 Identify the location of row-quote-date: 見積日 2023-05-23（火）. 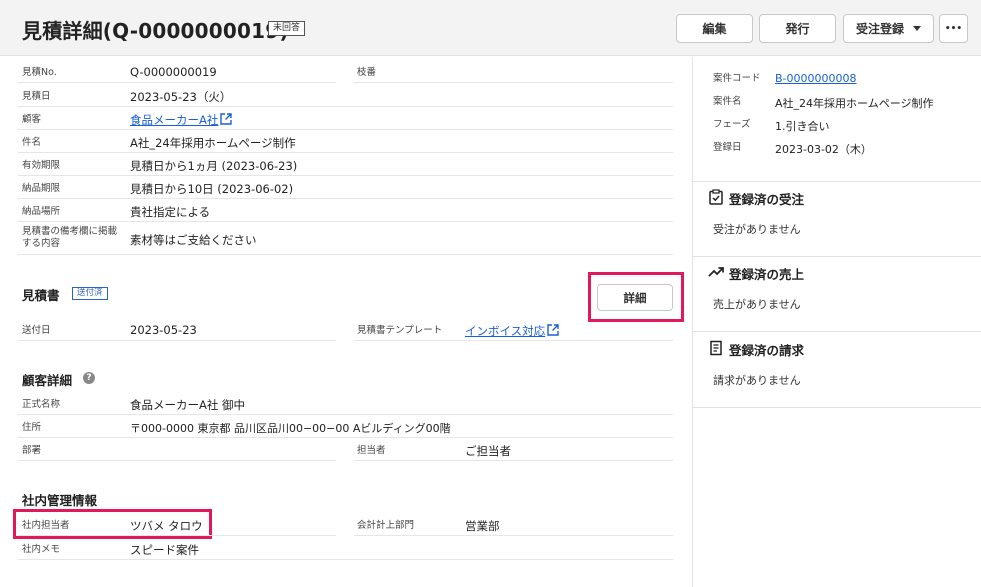
(345, 95).